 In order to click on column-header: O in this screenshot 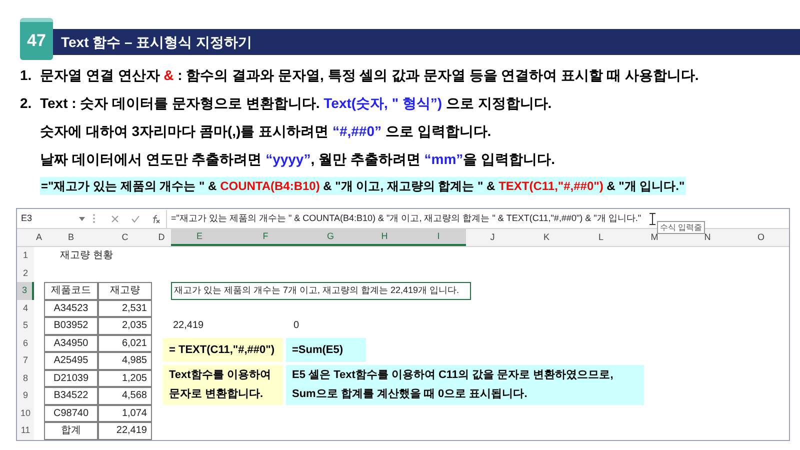, I will do `click(761, 237)`.